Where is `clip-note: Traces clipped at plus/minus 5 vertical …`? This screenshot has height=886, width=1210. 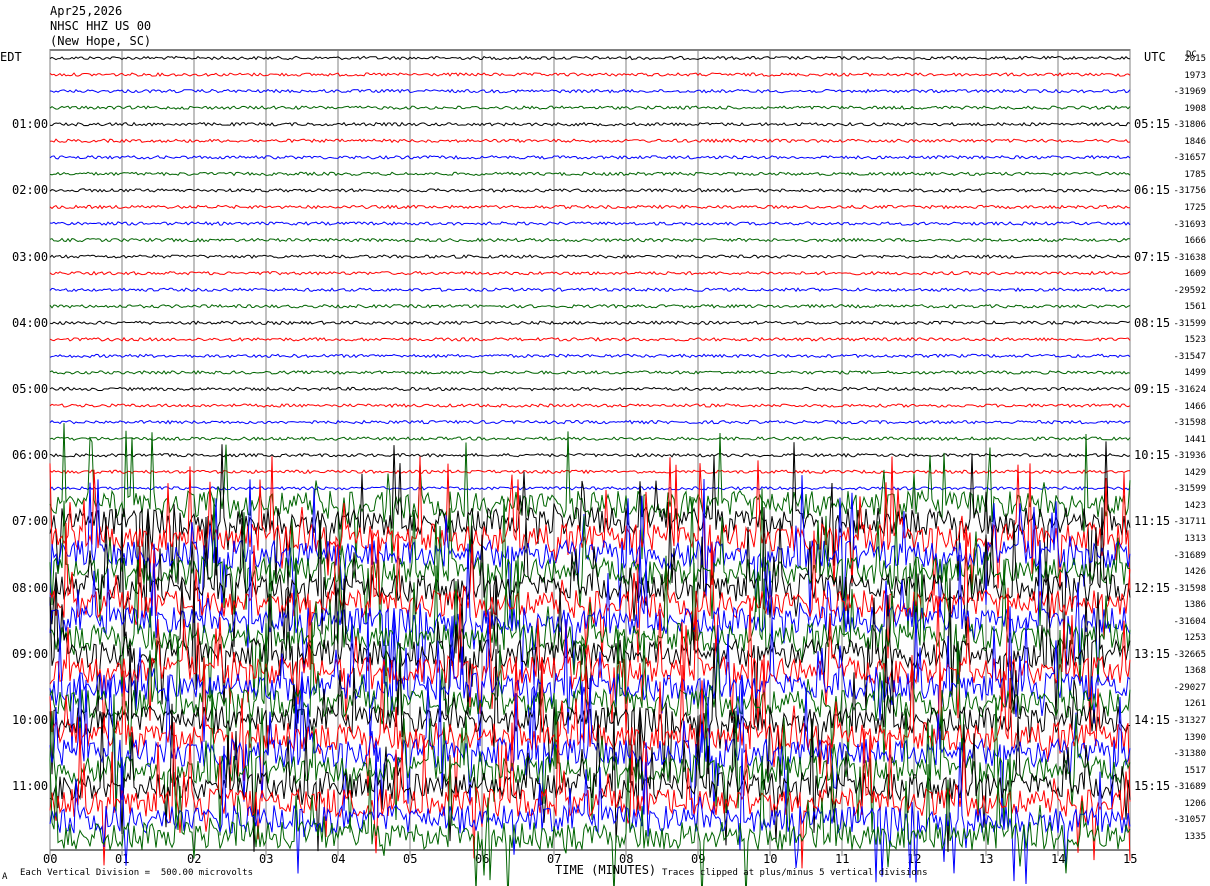 clip-note: Traces clipped at plus/minus 5 vertical … is located at coordinates (795, 873).